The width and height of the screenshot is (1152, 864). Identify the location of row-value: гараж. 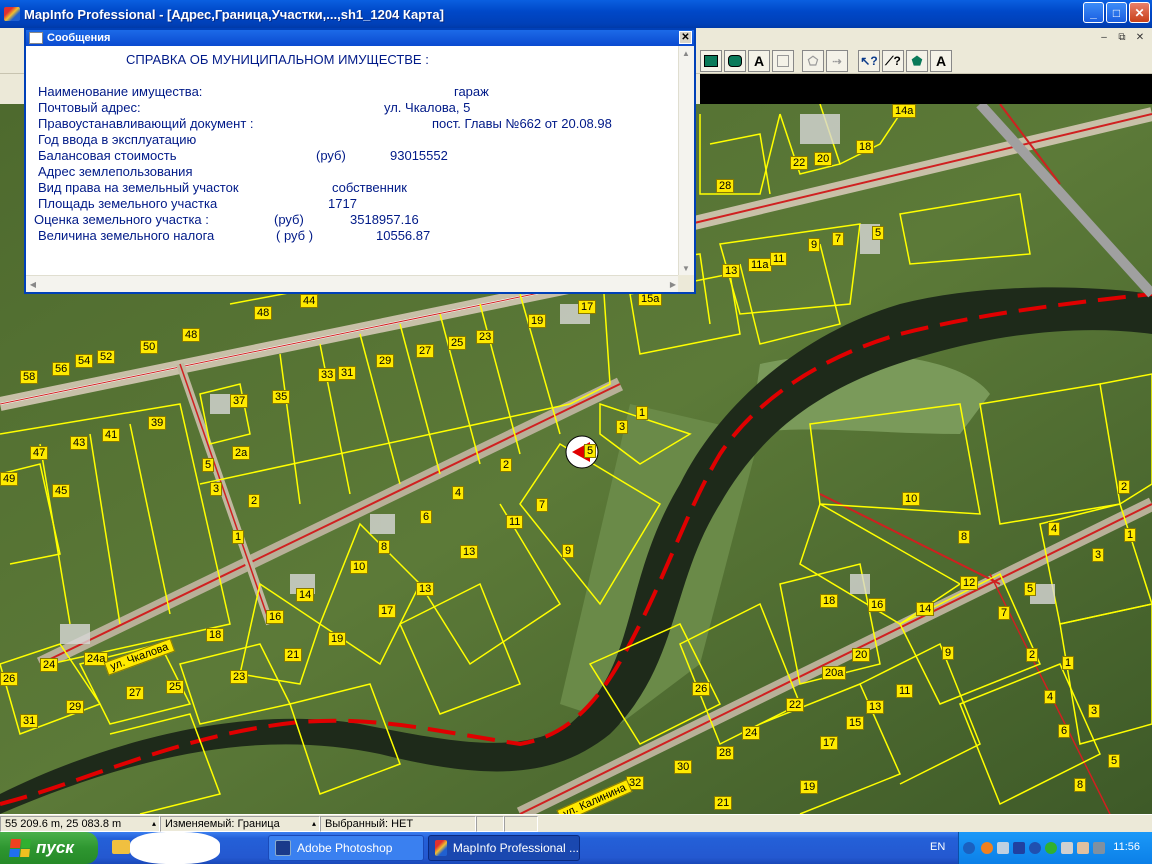
(471, 91).